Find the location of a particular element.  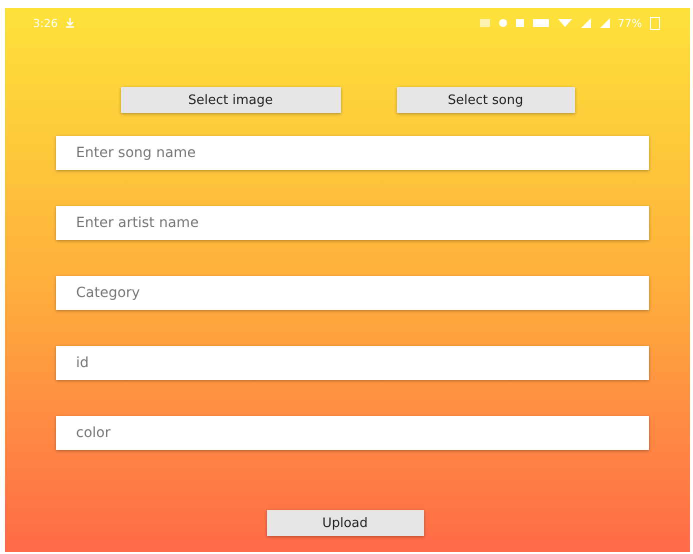

select-button: Select song is located at coordinates (485, 100).